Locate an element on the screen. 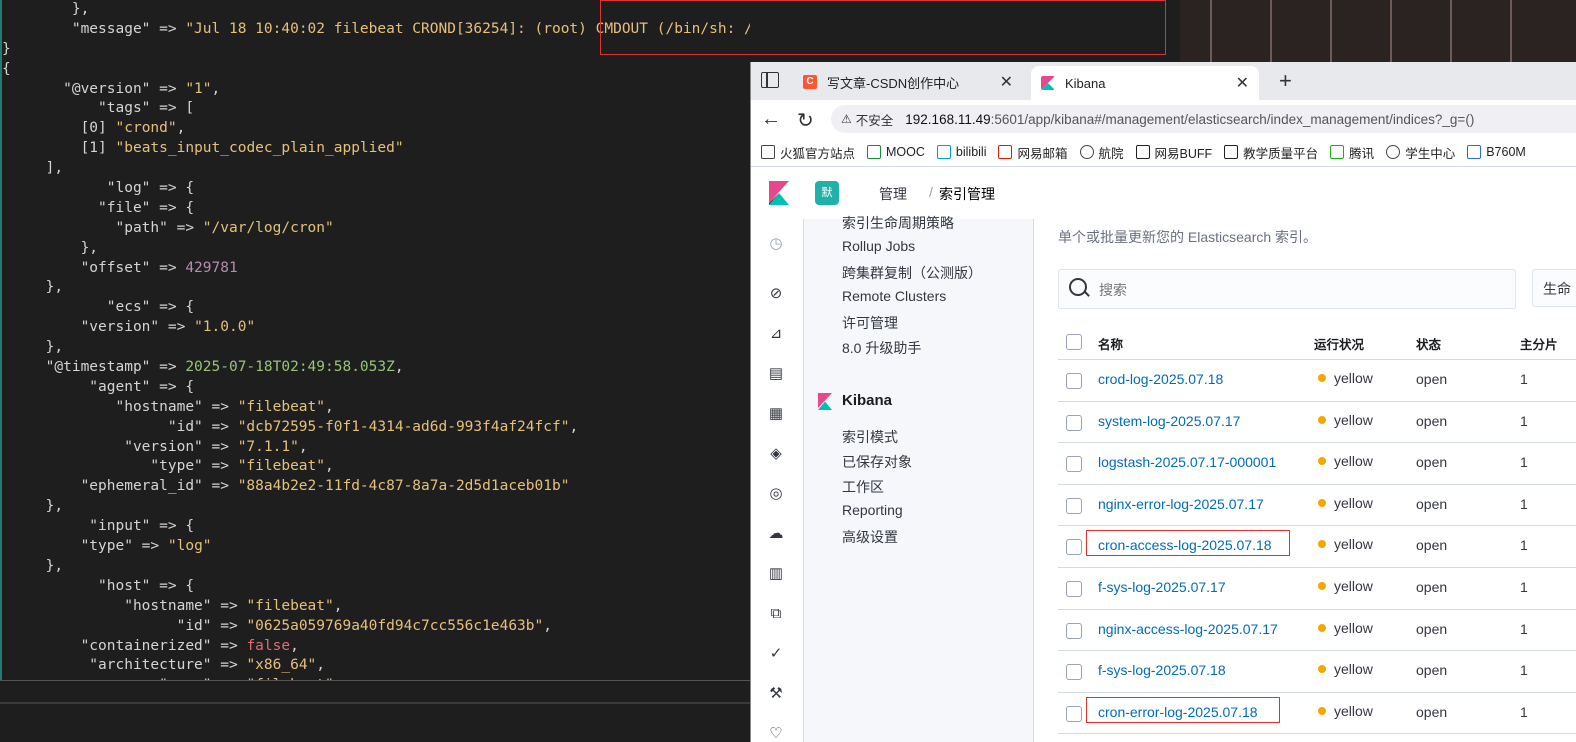  dashboard-icon: ▤ is located at coordinates (776, 374).